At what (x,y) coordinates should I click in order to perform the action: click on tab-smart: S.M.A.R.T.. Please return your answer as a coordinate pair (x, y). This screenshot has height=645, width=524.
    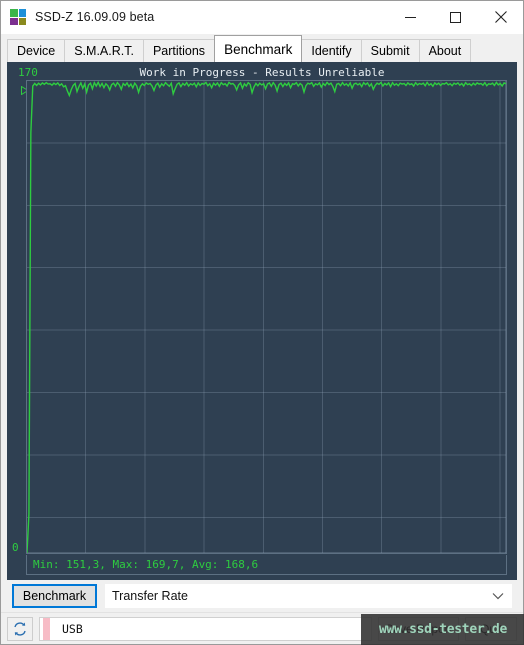
    Looking at the image, I should click on (104, 50).